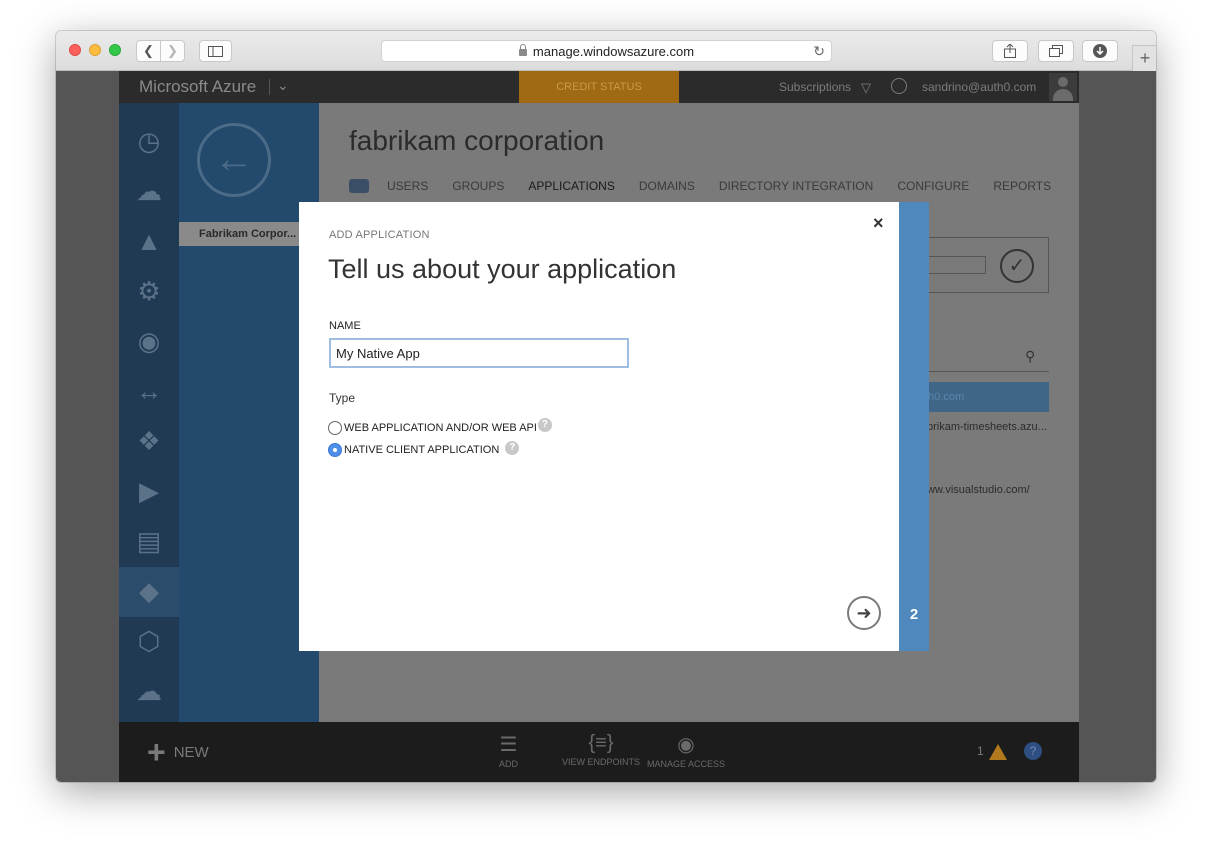 Image resolution: width=1212 pixels, height=862 pixels. I want to click on address-bar: manage.windowsazure.com ↻, so click(606, 51).